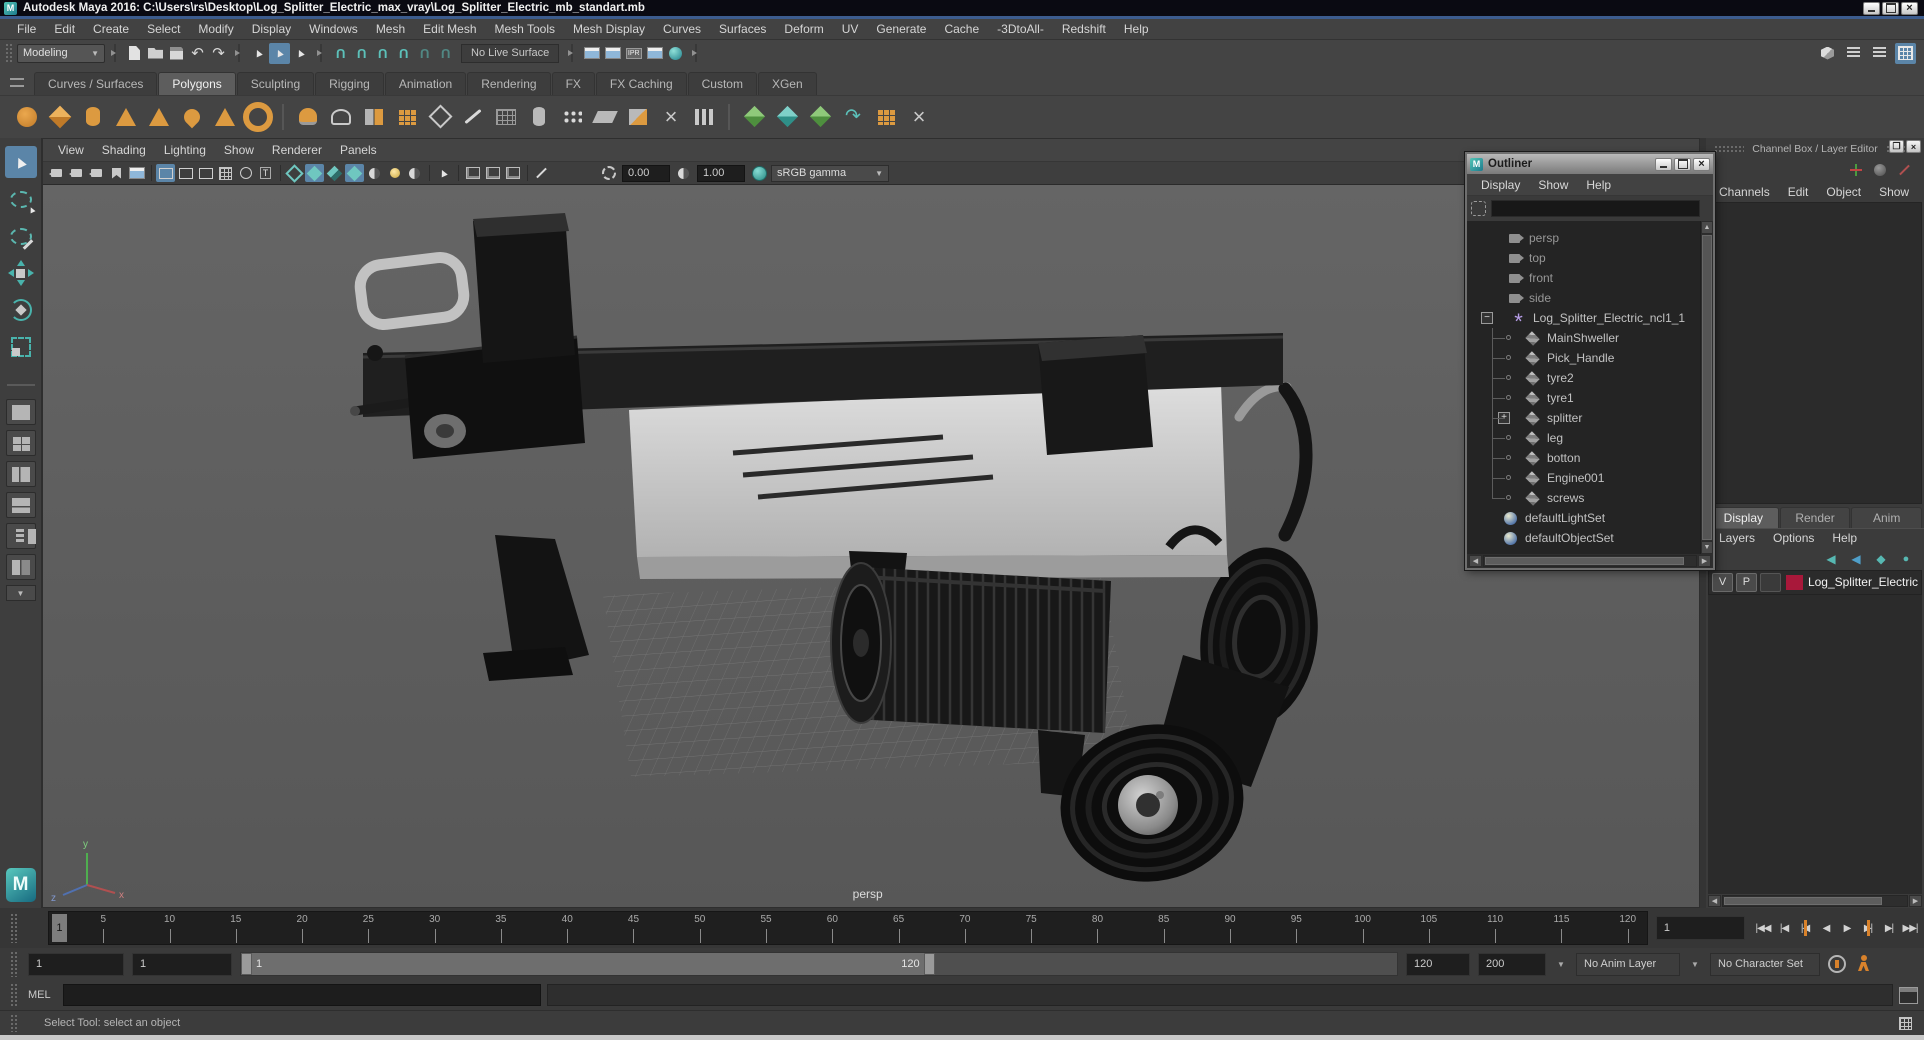 This screenshot has height=1040, width=1924. What do you see at coordinates (1856, 559) in the screenshot?
I see `move-layer-down-icon` at bounding box center [1856, 559].